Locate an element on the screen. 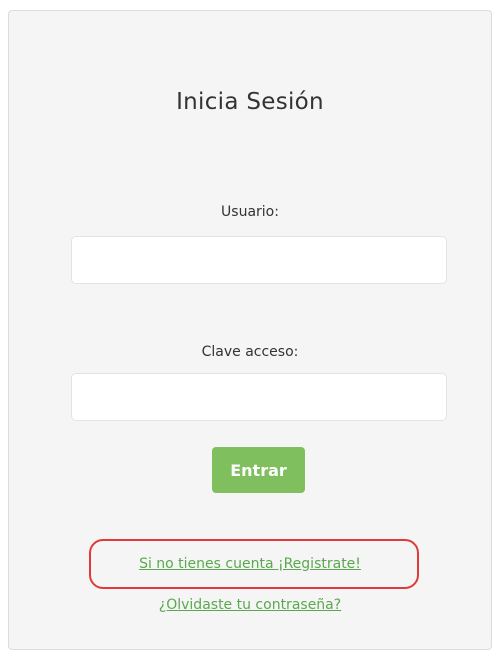 This screenshot has width=502, height=650. password-input is located at coordinates (259, 397).